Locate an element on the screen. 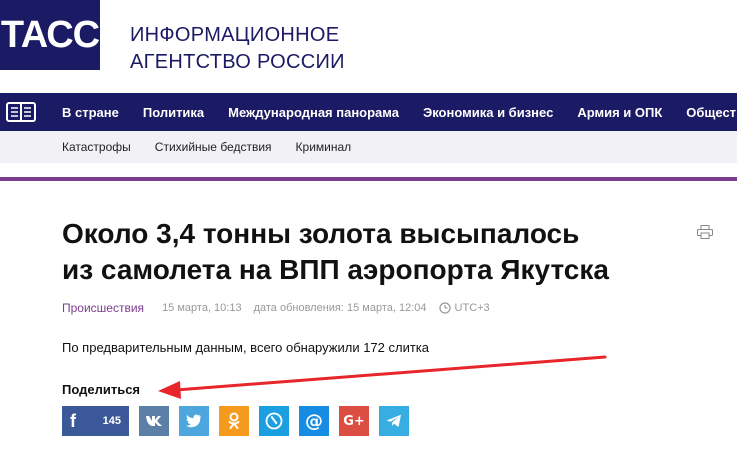  facebook-share-button: f 145 is located at coordinates (95, 421).